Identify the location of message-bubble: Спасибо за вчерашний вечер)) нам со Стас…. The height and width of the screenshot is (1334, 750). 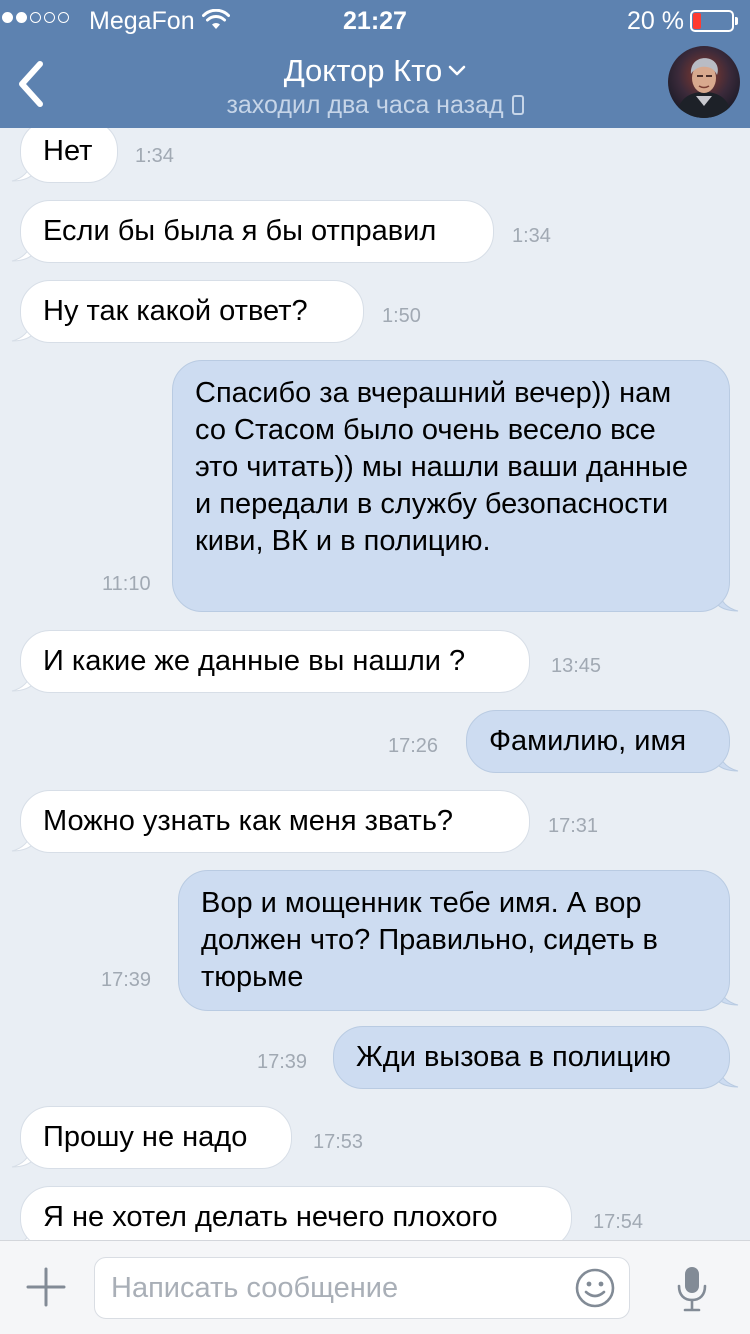
(451, 486).